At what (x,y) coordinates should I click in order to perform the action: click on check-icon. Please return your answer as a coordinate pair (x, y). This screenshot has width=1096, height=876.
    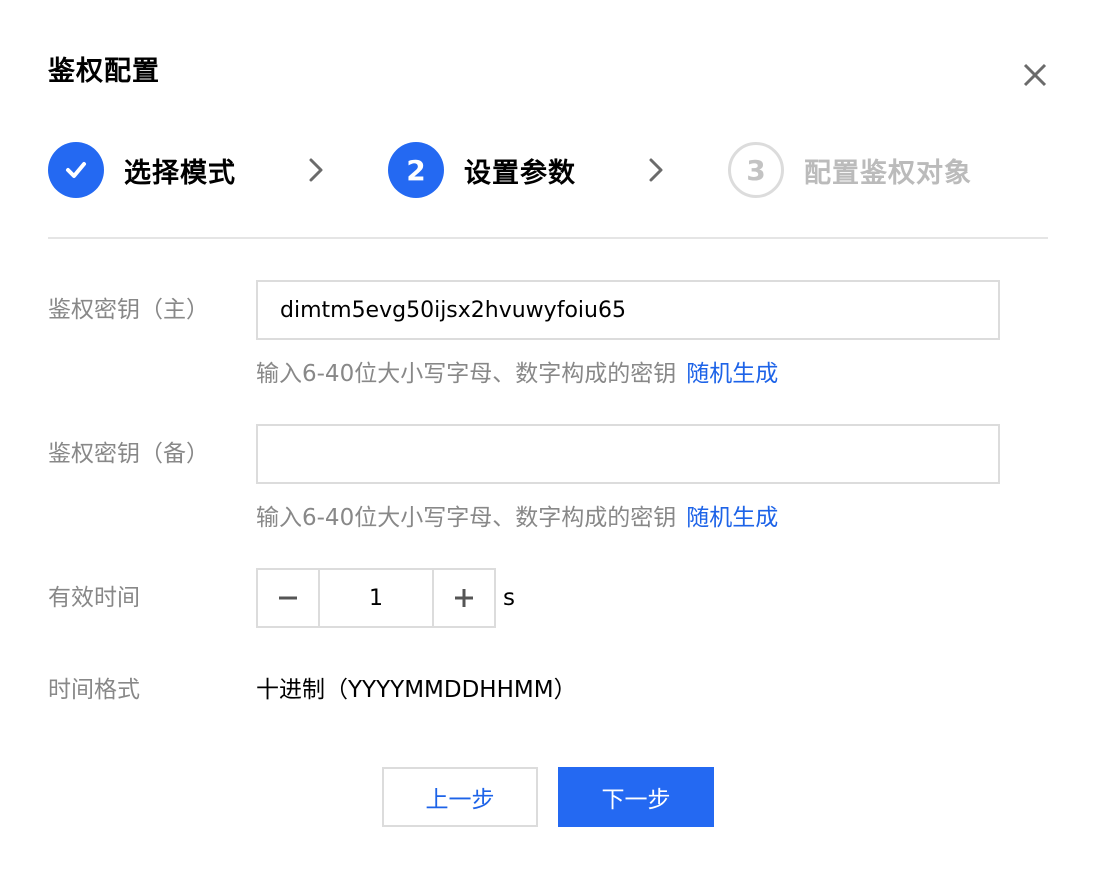
    Looking at the image, I should click on (76, 170).